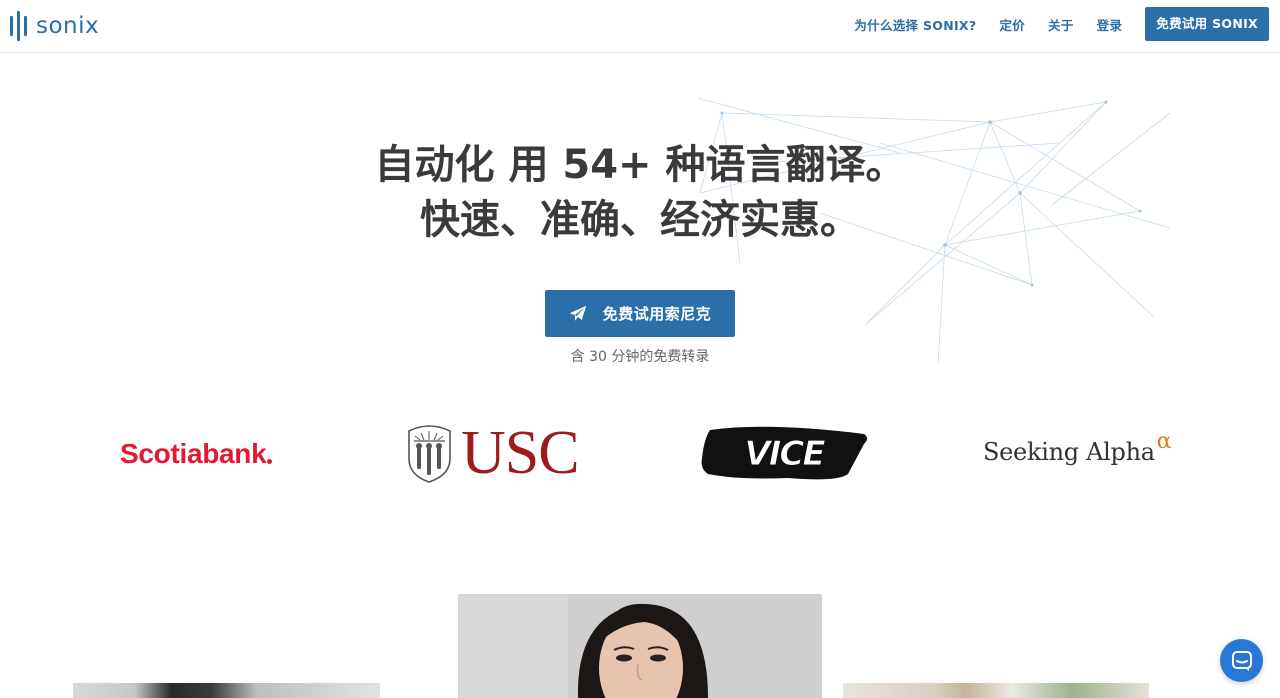 This screenshot has height=698, width=1280. I want to click on usc-logo: USC, so click(493, 453).